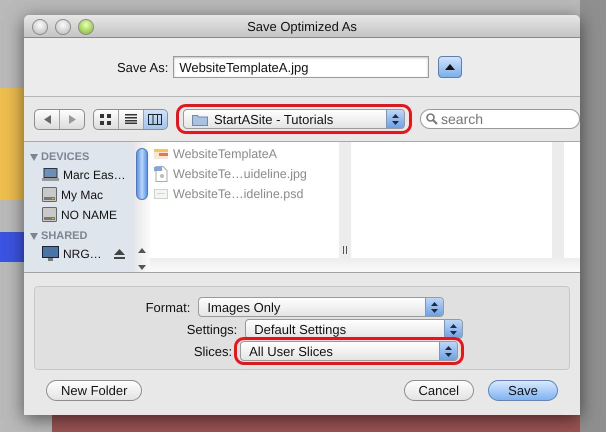  I want to click on sidebar-item: NO NAME, so click(89, 215).